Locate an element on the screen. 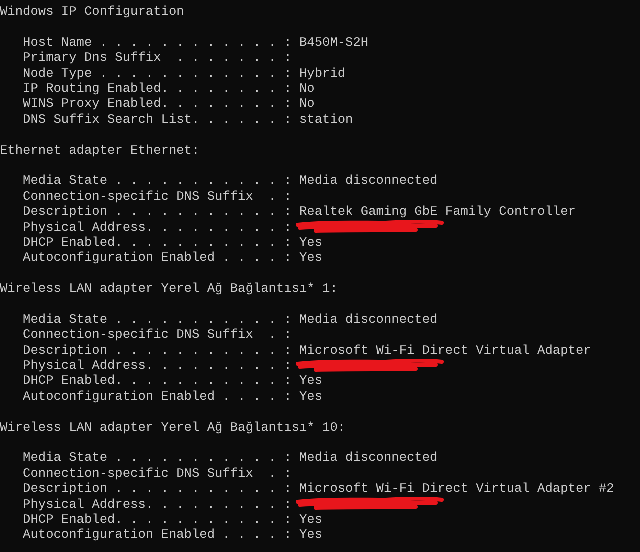  entry-label: IP Routing Enabled. . . . . . . . : is located at coordinates (157, 88).